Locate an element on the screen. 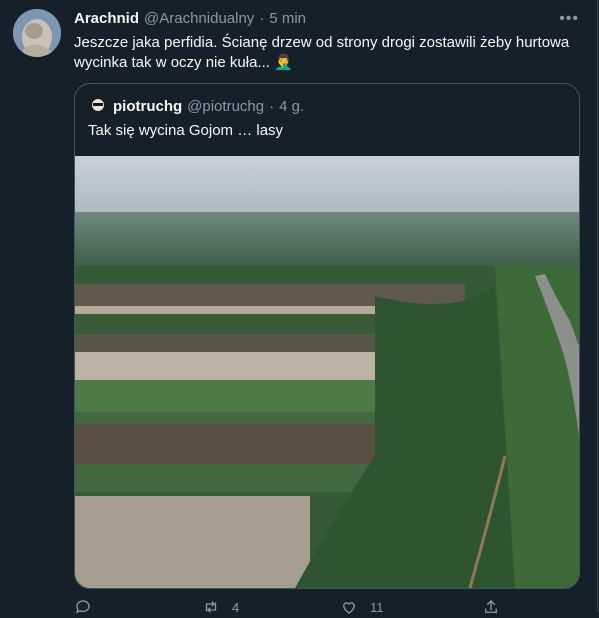 The width and height of the screenshot is (599, 618). tweet-time: 5 min is located at coordinates (287, 18).